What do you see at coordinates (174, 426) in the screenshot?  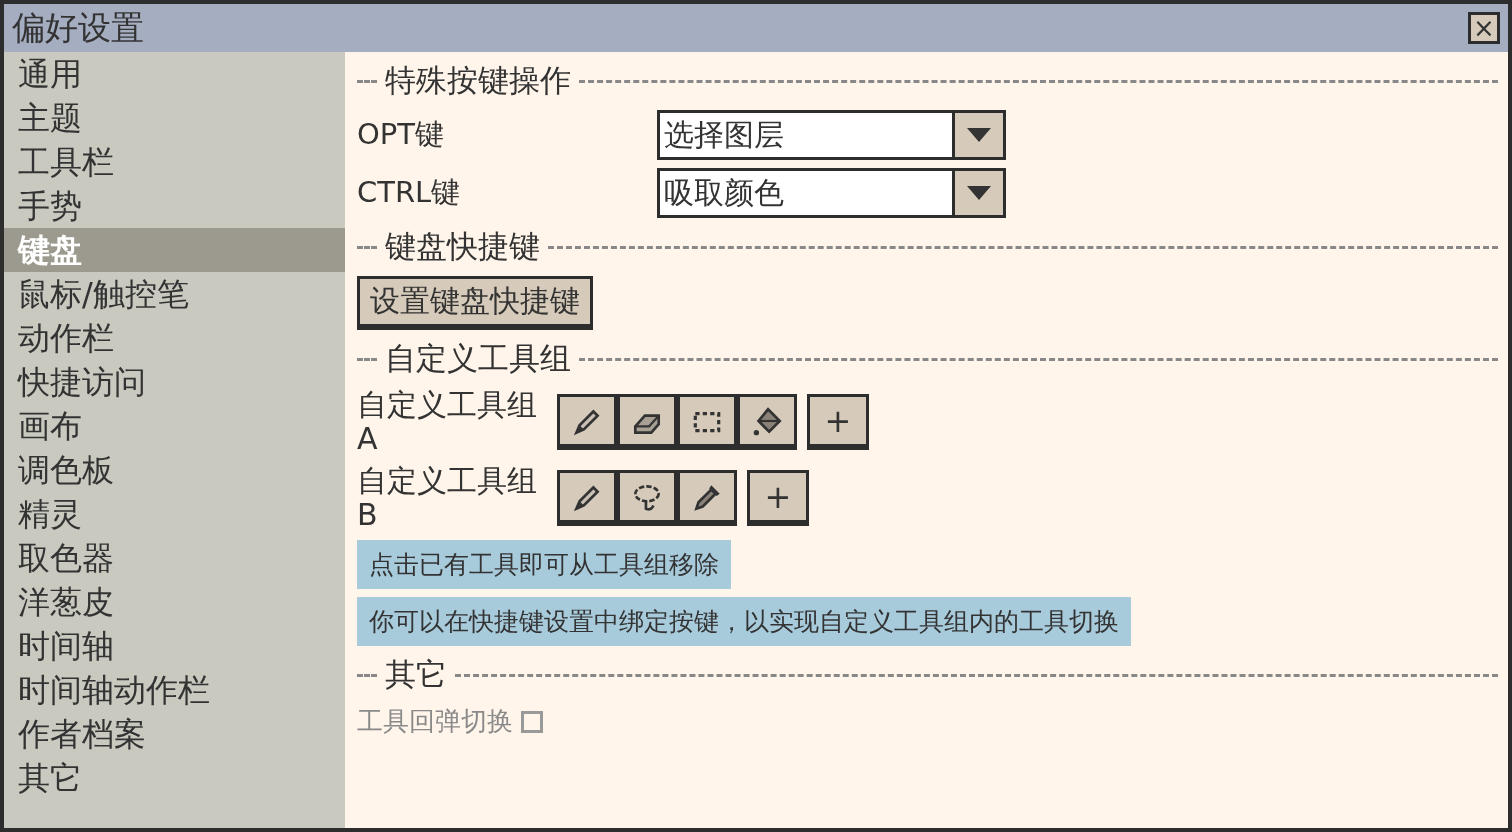 I see `sidebar-item: 画布` at bounding box center [174, 426].